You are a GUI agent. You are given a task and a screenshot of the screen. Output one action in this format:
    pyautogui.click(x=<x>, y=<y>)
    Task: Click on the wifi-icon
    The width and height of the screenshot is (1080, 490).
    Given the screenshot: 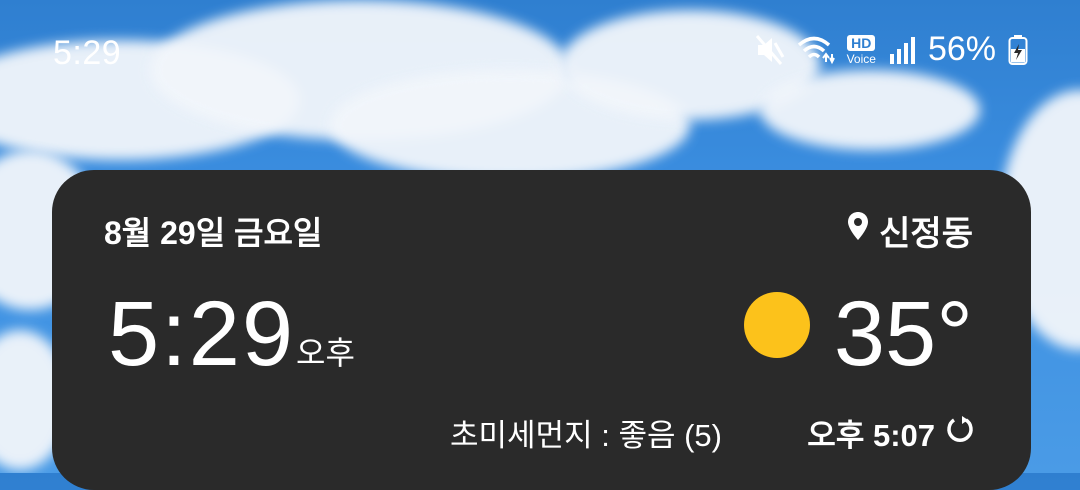 What is the action you would take?
    pyautogui.click(x=816, y=50)
    